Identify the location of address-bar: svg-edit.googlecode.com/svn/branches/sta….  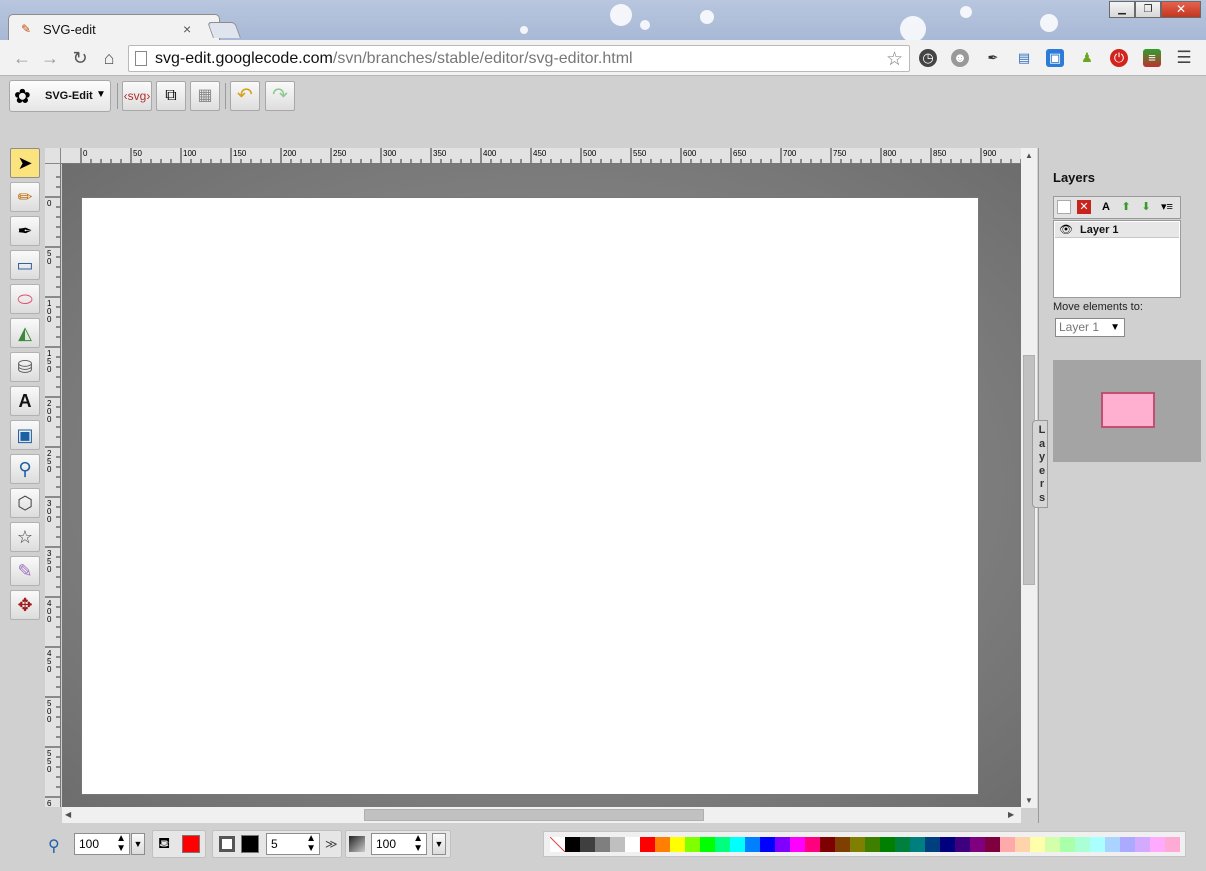
(519, 58).